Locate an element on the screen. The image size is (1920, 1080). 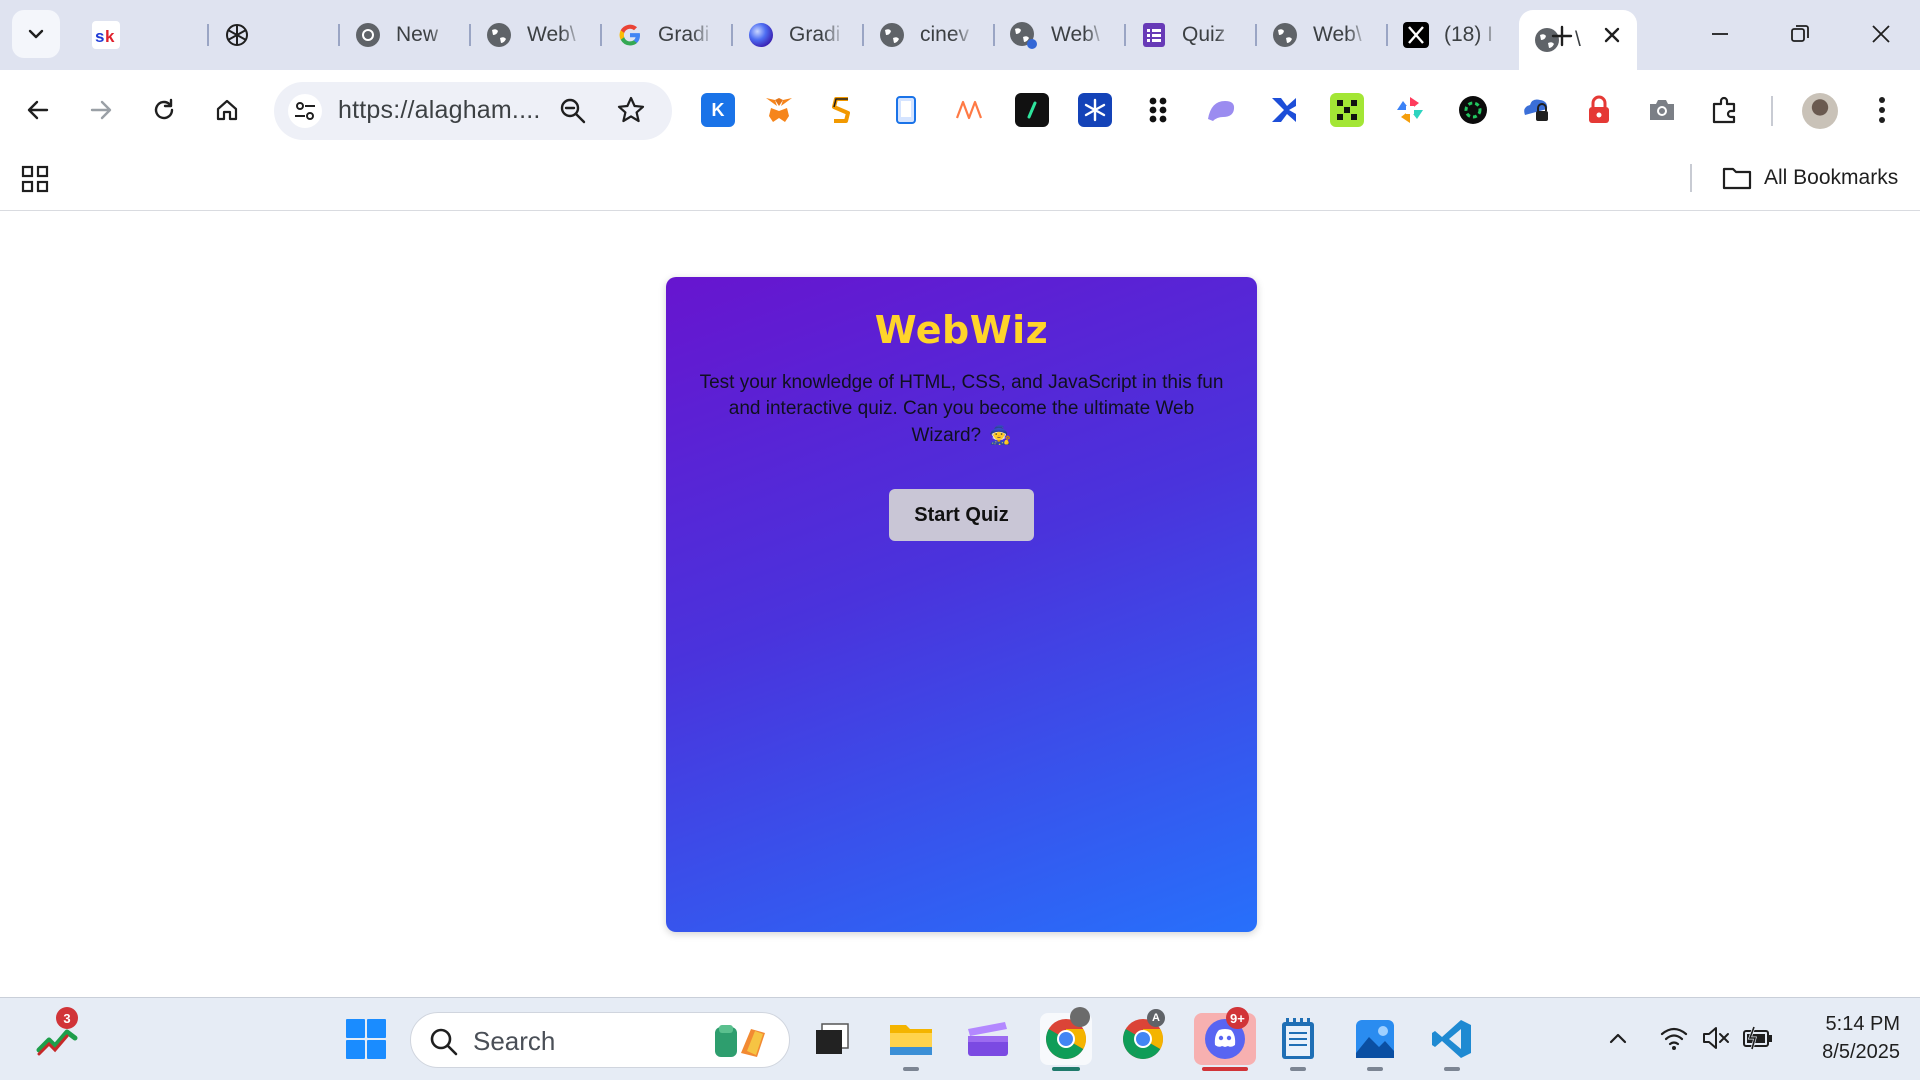
reload-button is located at coordinates (164, 110).